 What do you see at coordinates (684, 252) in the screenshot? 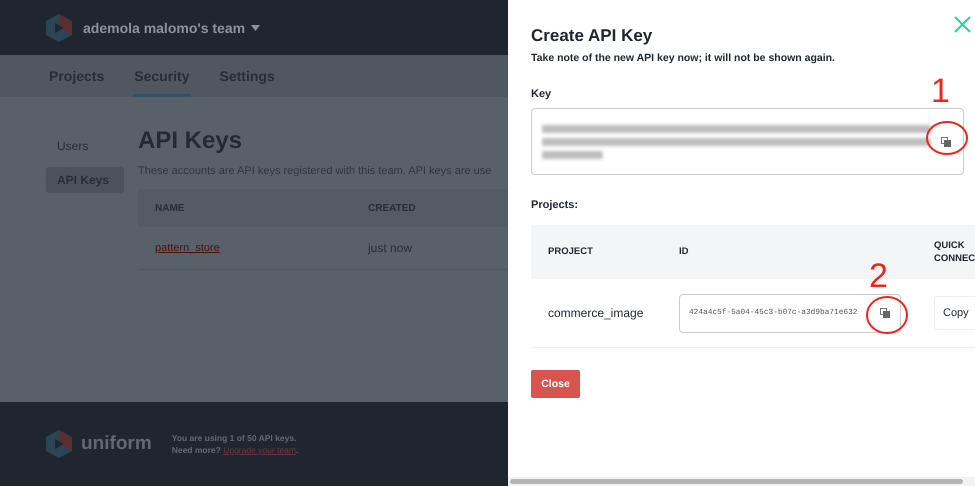
I see `column-header: ID` at bounding box center [684, 252].